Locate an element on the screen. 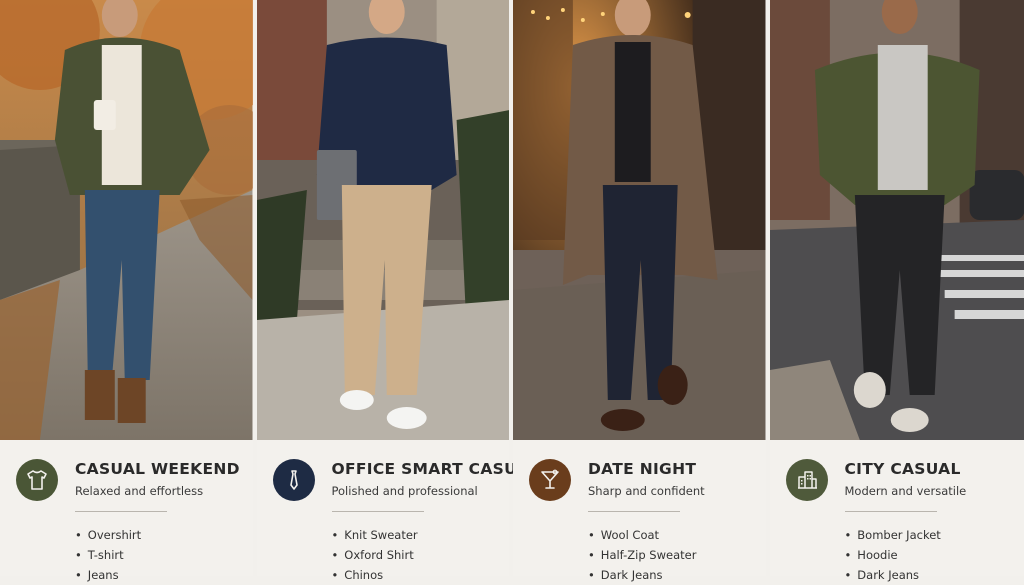 Image resolution: width=1024 pixels, height=585 pixels. city-buildings-icon is located at coordinates (807, 480).